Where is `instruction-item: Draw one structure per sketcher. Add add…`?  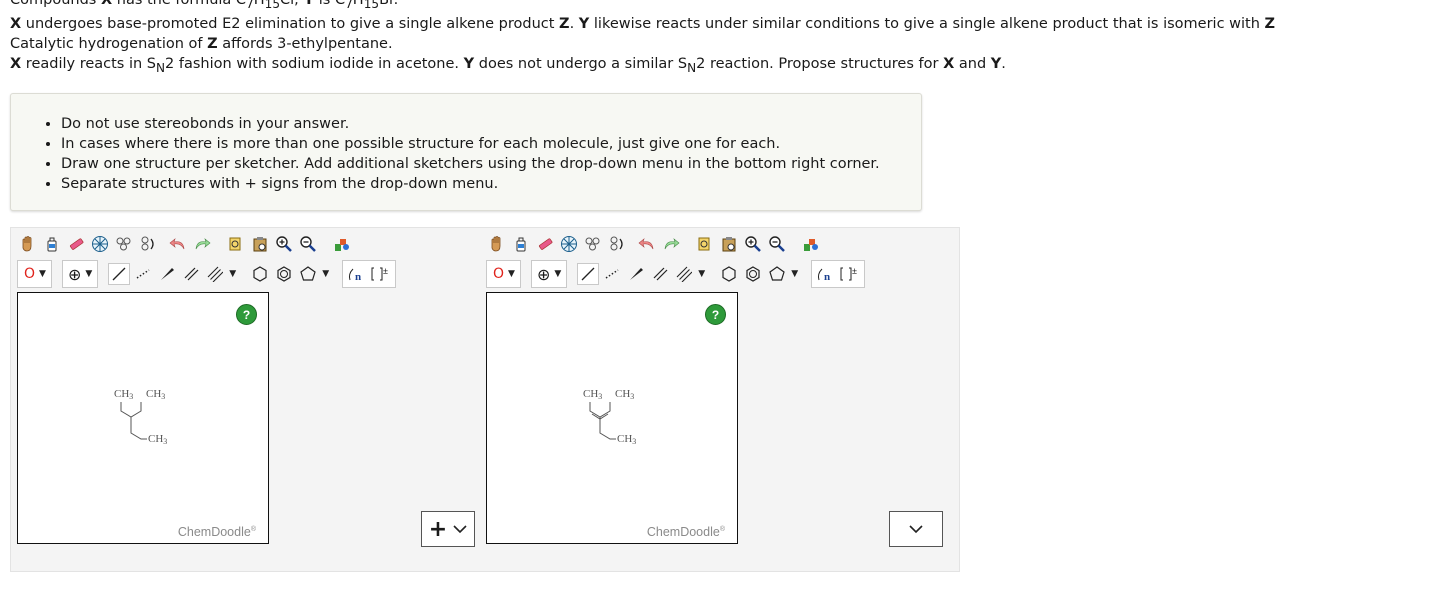
instruction-item: Draw one structure per sketcher. Add add… is located at coordinates (491, 164).